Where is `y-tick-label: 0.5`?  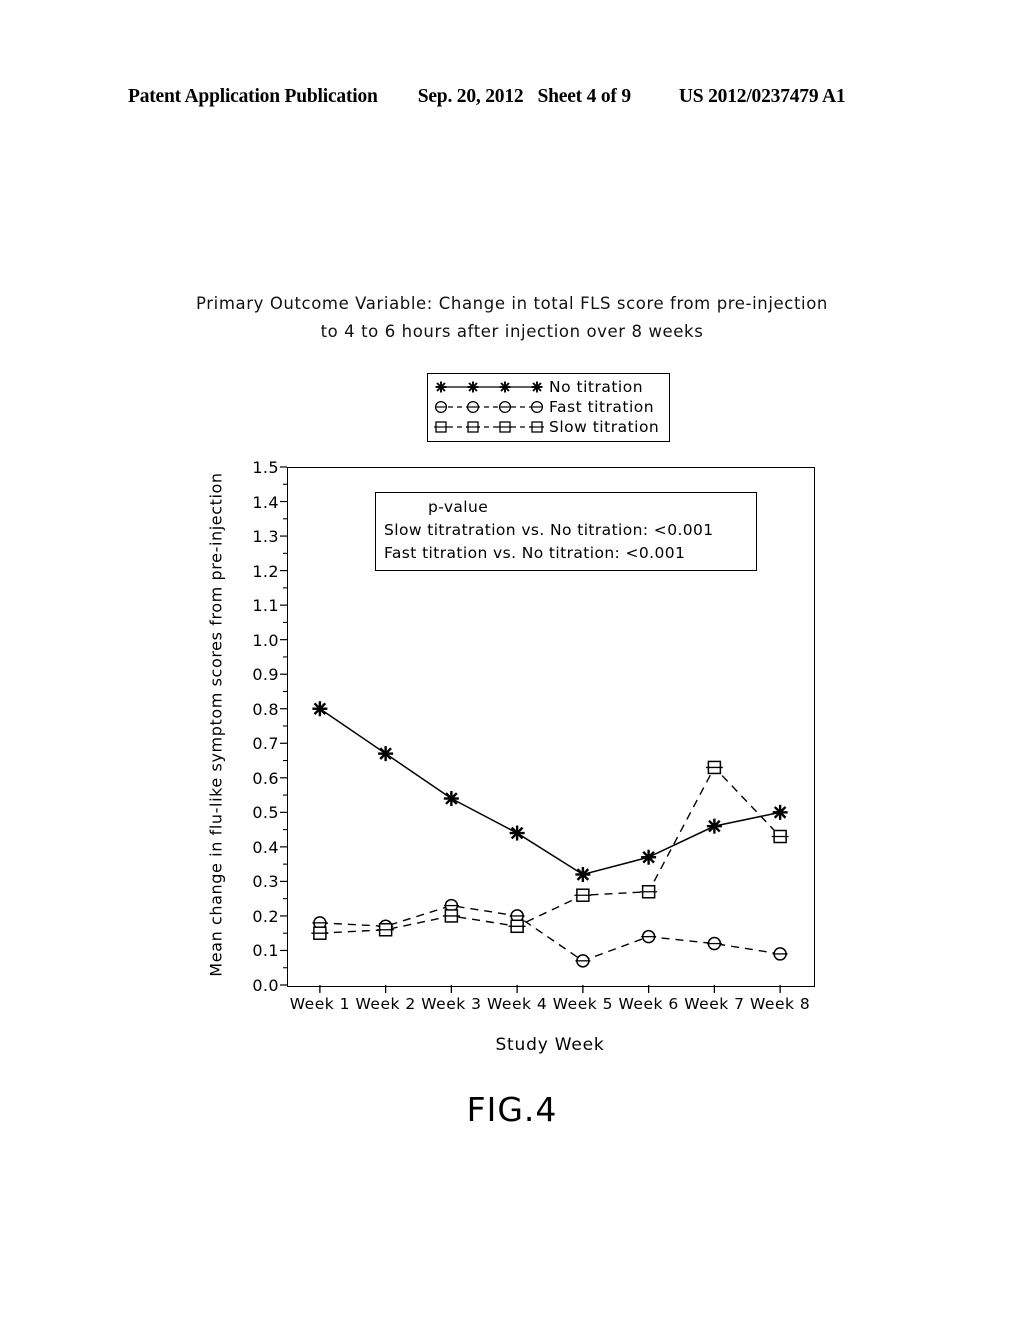 y-tick-label: 0.5 is located at coordinates (265, 813).